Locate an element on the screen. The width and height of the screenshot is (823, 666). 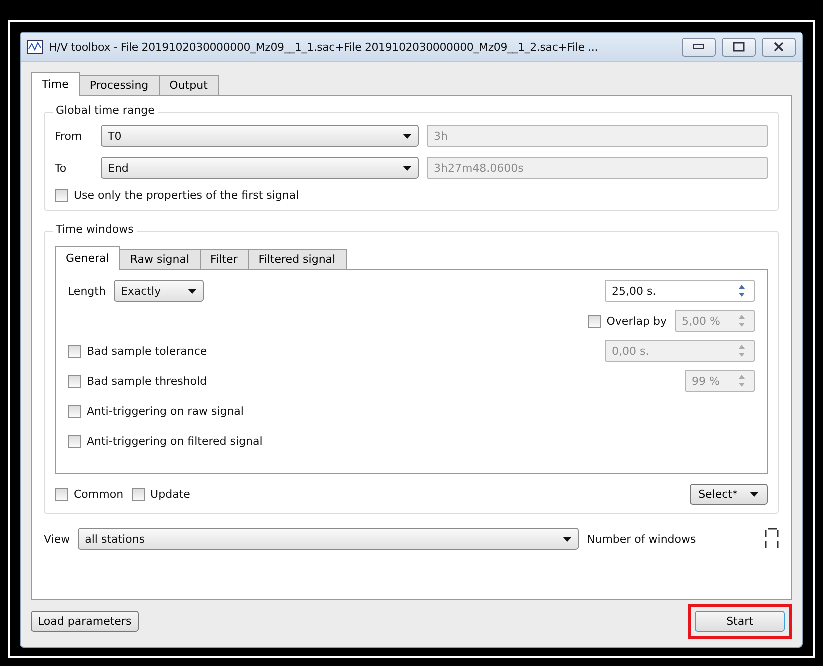
dialog-button: Load parameters is located at coordinates (85, 621).